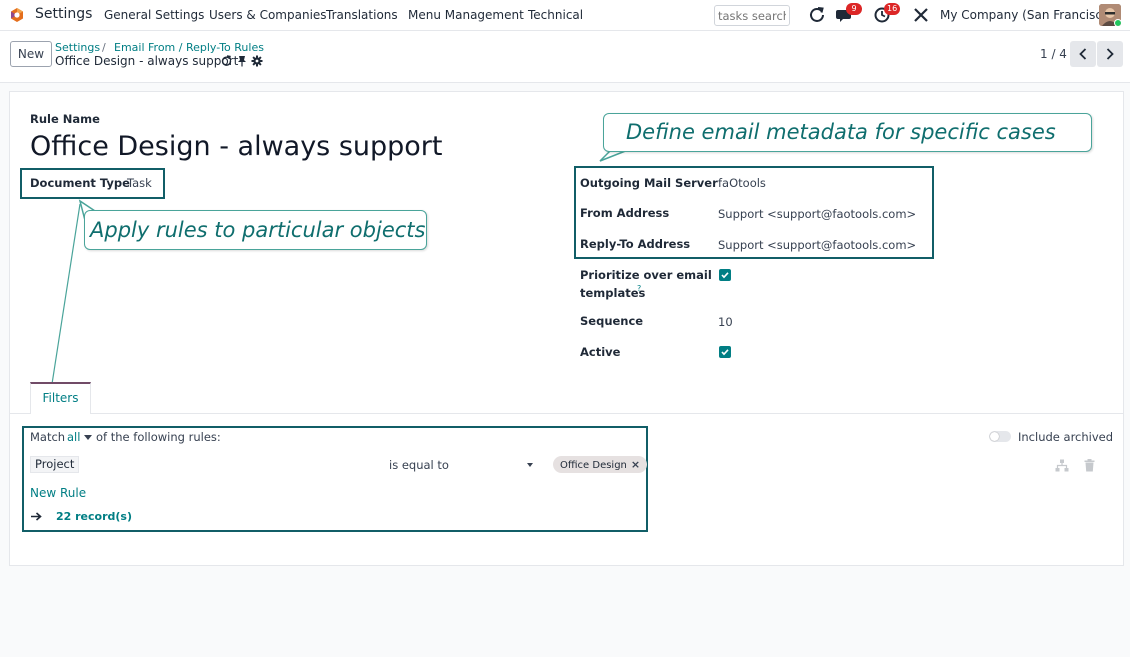 The image size is (1130, 657). Describe the element at coordinates (1117, 22) in the screenshot. I see `presence-indicator` at that location.